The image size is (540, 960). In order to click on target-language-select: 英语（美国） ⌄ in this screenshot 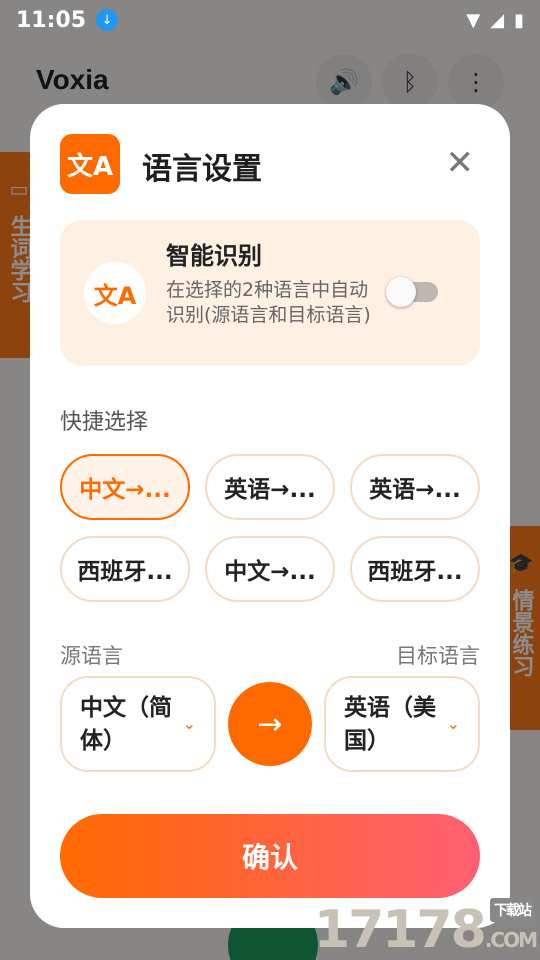, I will do `click(402, 724)`.